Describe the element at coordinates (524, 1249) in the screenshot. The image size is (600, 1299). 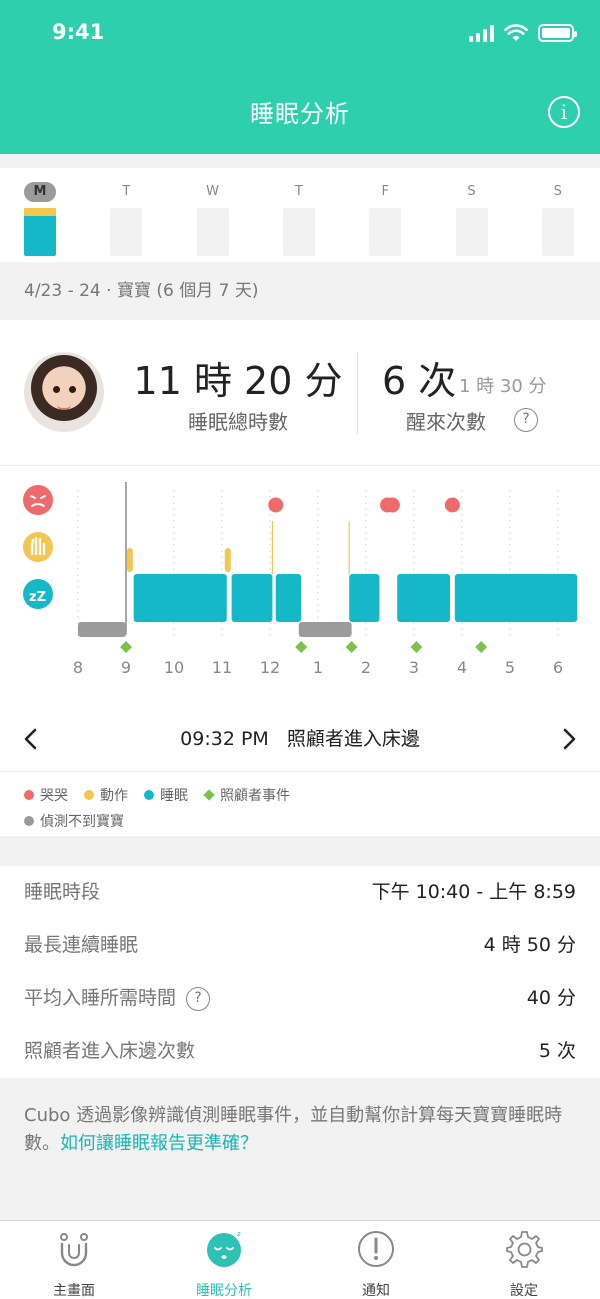
I see `gear-icon` at that location.